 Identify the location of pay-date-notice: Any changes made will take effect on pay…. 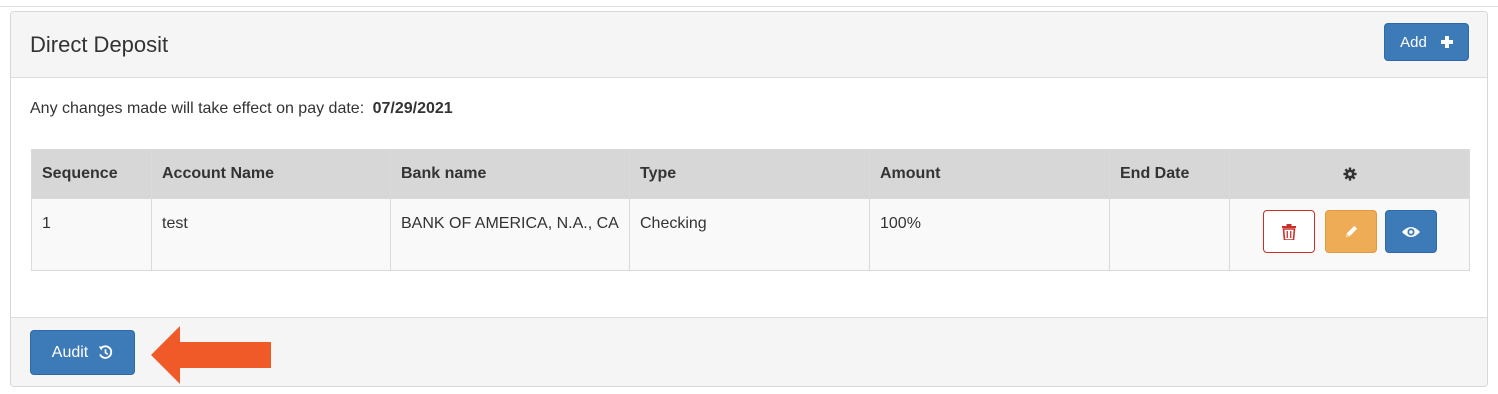
(241, 109).